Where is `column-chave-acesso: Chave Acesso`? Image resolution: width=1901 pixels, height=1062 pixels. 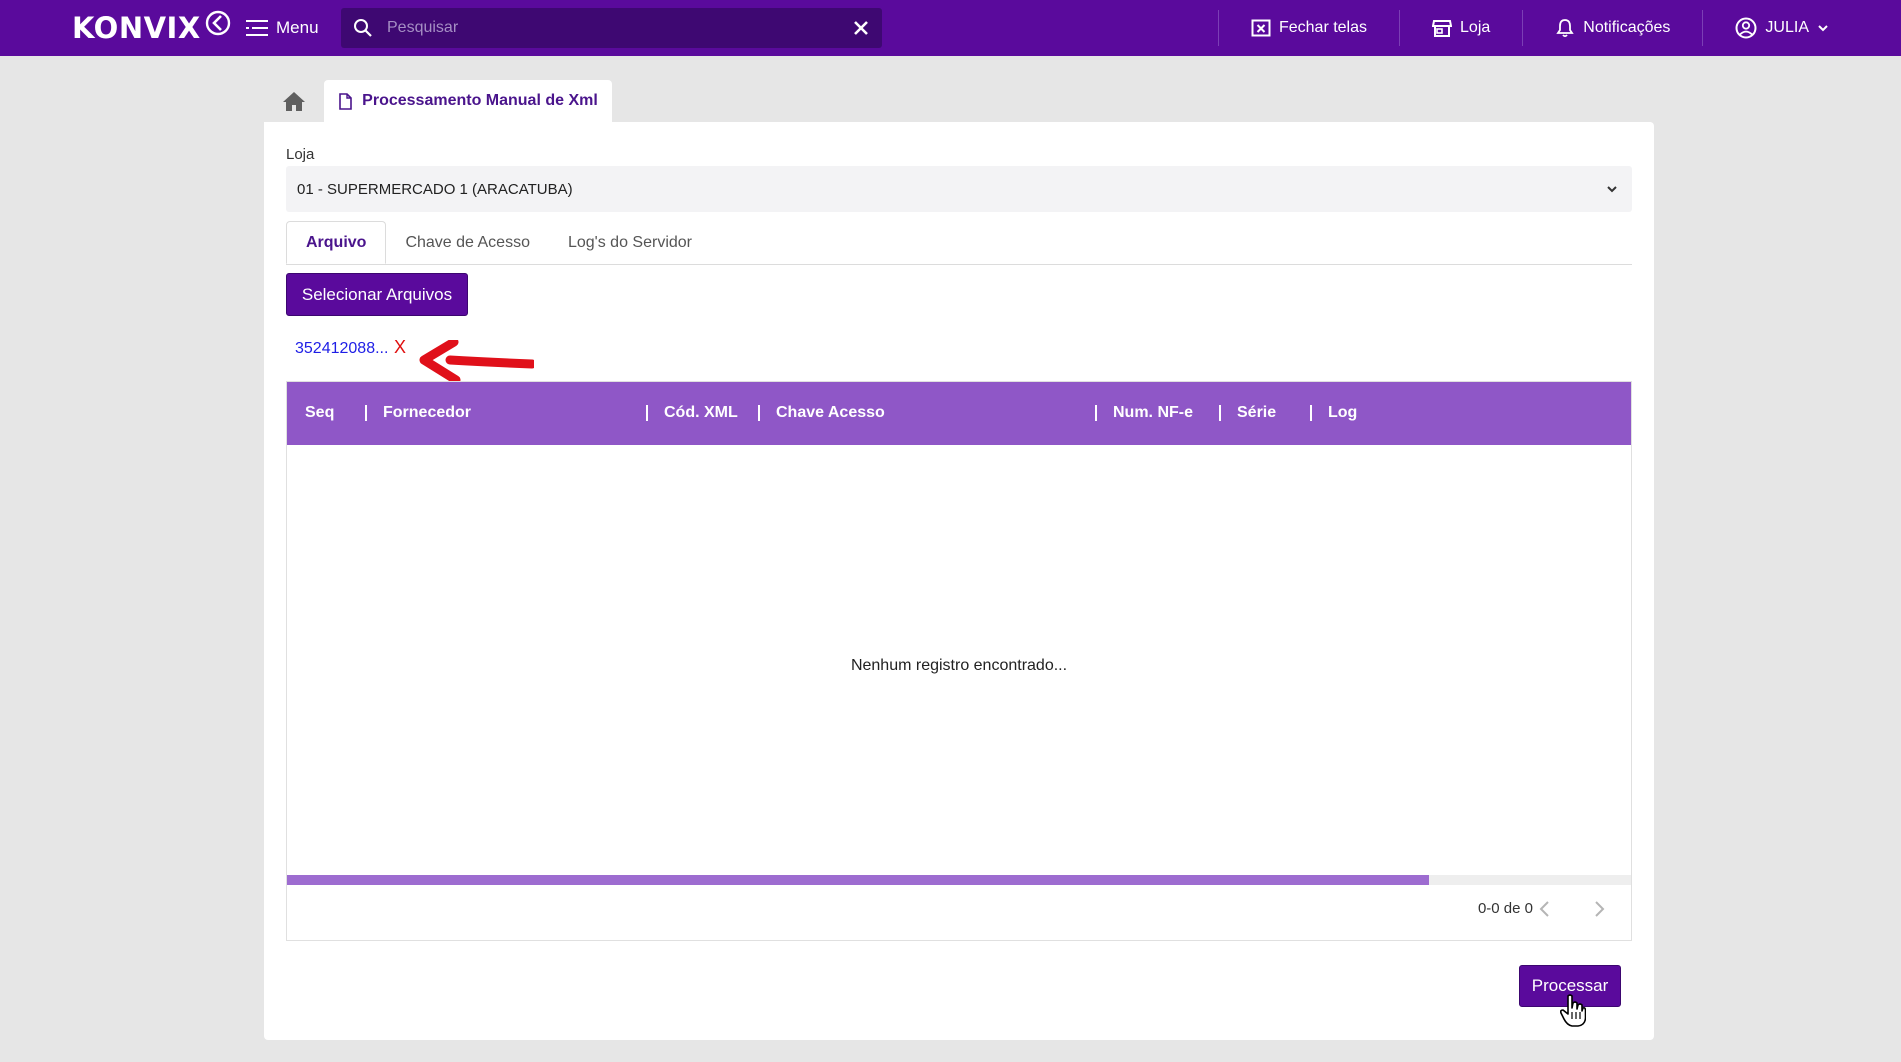
column-chave-acesso: Chave Acesso is located at coordinates (821, 413).